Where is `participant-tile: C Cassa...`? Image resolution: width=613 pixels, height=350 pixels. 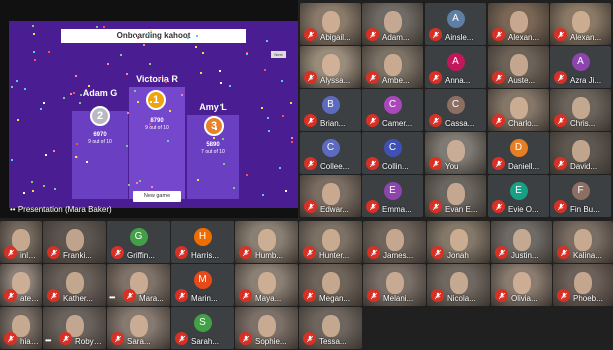 participant-tile: C Cassa... is located at coordinates (455, 110).